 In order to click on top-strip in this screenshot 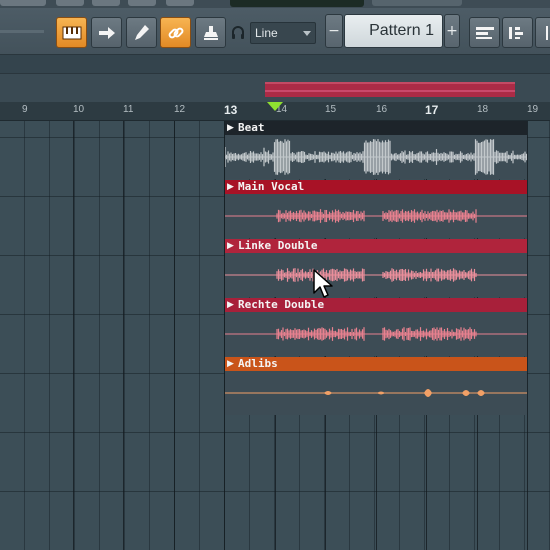, I will do `click(275, 4)`.